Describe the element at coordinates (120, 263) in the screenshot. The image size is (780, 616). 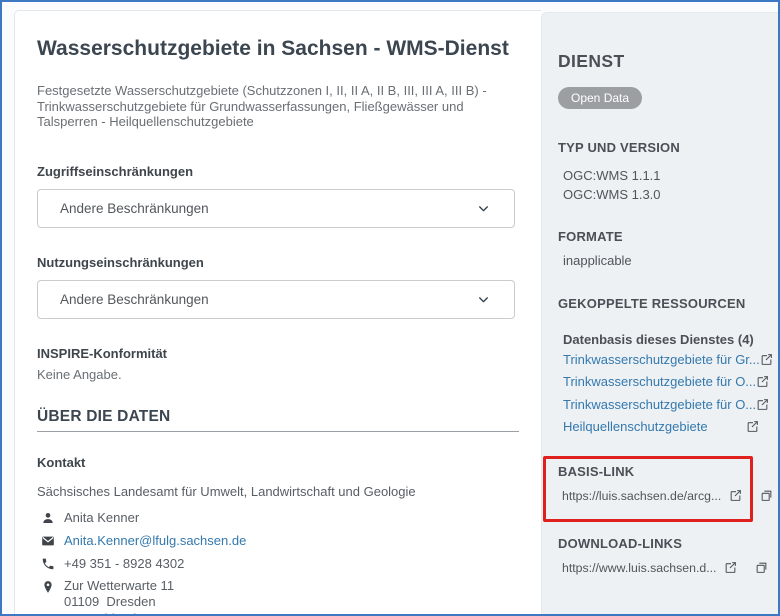
I see `usage-restrictions-label: Nutzungseinschränkungen` at that location.